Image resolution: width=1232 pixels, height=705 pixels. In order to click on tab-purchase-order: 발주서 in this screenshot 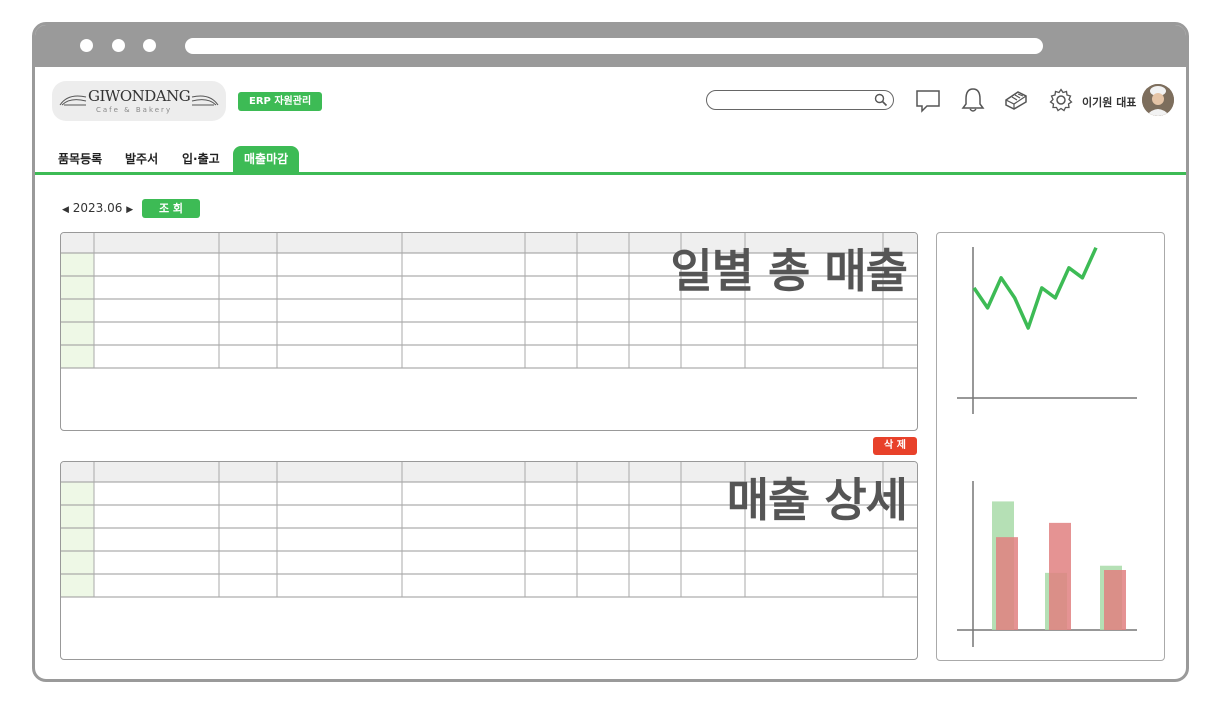, I will do `click(141, 158)`.